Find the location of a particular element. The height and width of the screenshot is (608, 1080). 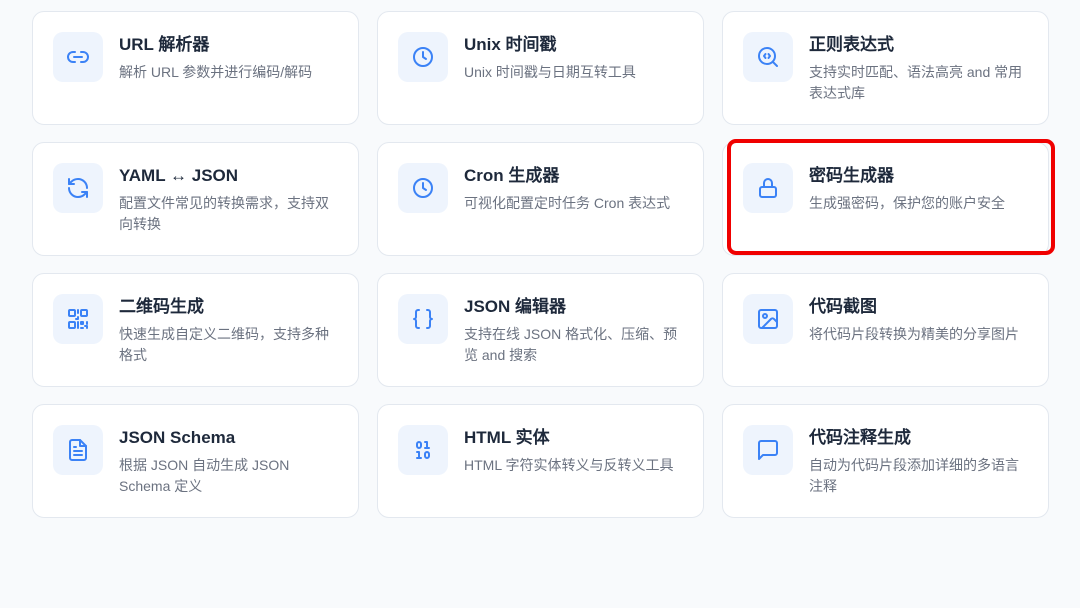

tool-description: 自动为代码片段添加详细的多语言注释 is located at coordinates (914, 475).